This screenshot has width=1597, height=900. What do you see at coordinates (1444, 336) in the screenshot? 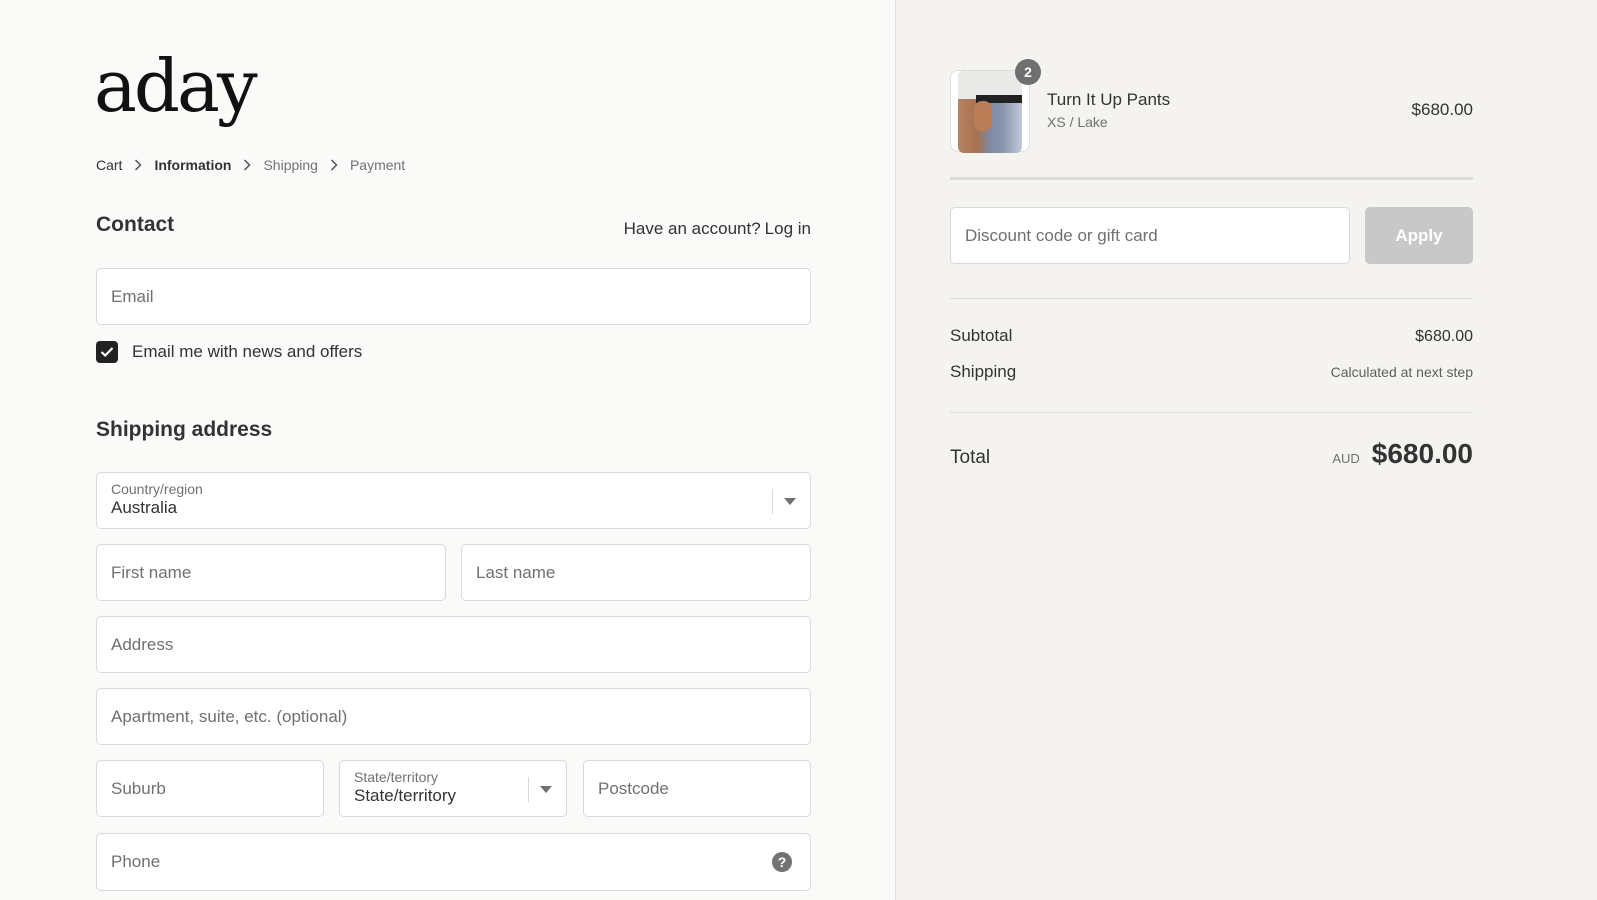
I see `subtotal-value: $680.00` at bounding box center [1444, 336].